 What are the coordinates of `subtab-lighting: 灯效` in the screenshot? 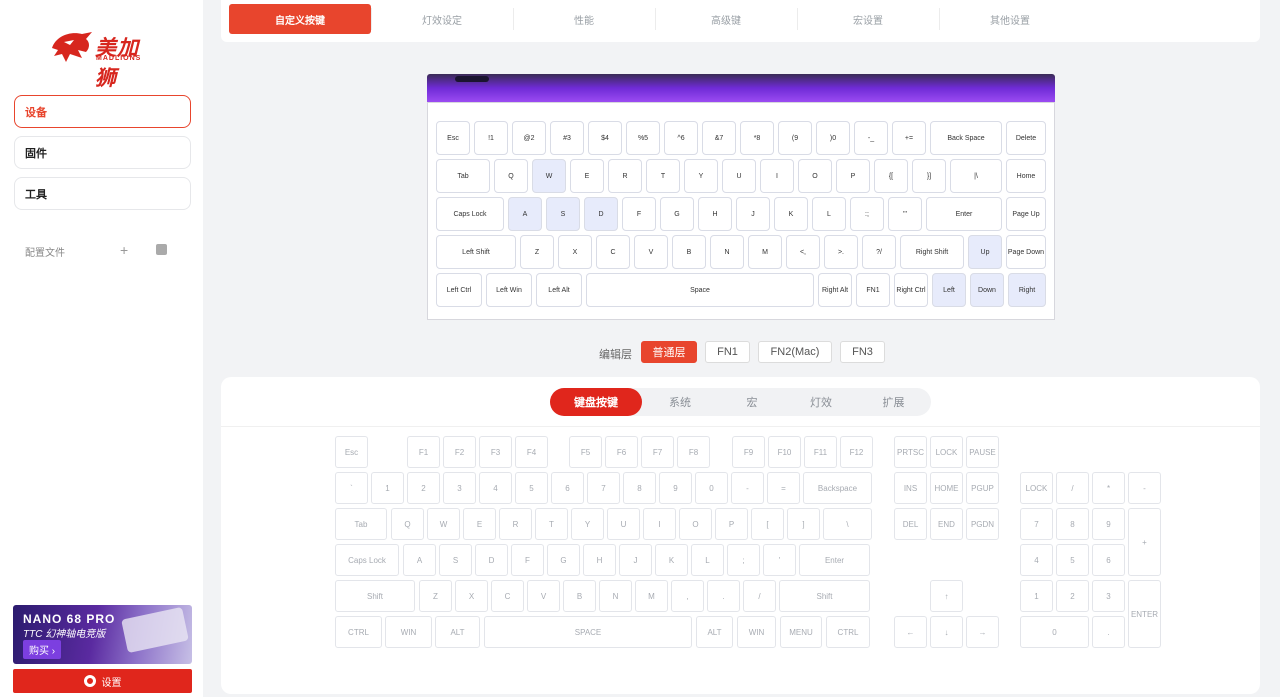 It's located at (821, 402).